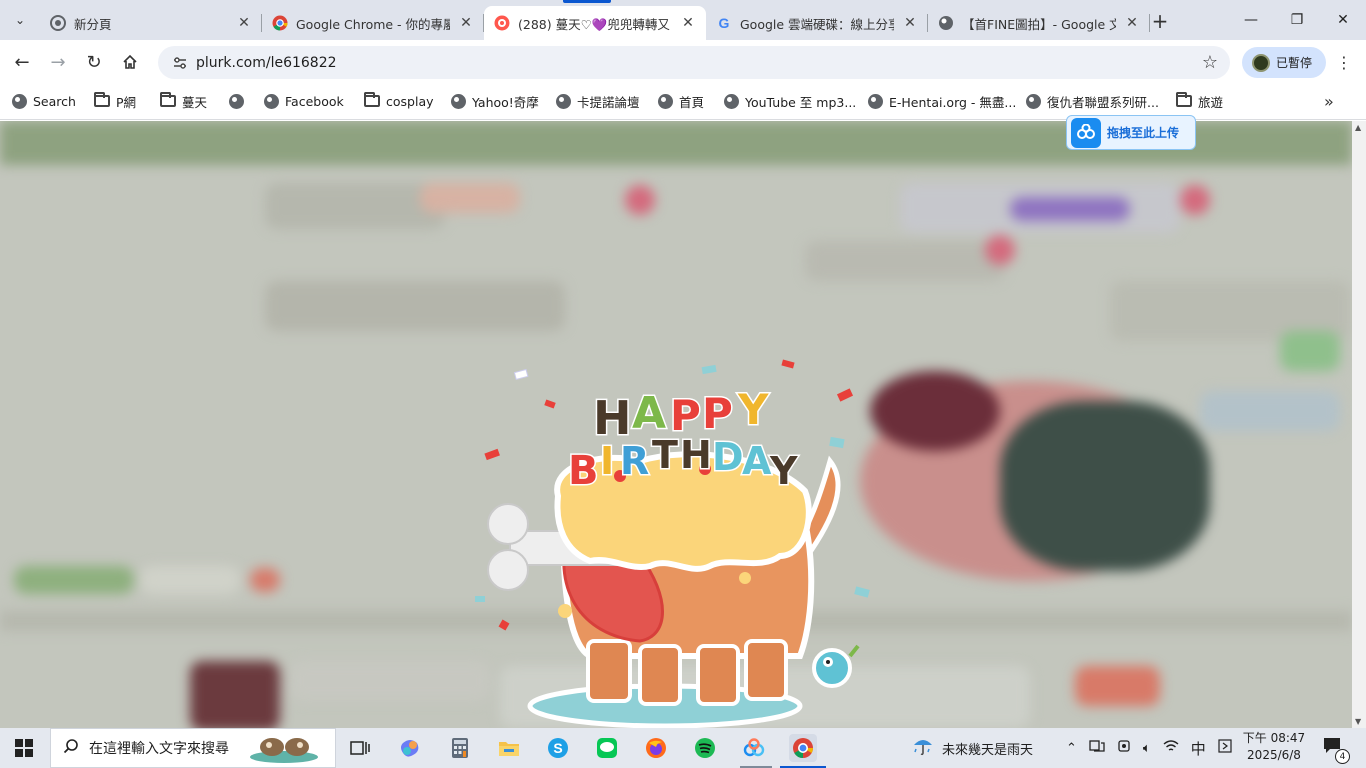 This screenshot has width=1366, height=768. Describe the element at coordinates (495, 101) in the screenshot. I see `bookmark-yahoo: Yahoo!奇摩` at that location.